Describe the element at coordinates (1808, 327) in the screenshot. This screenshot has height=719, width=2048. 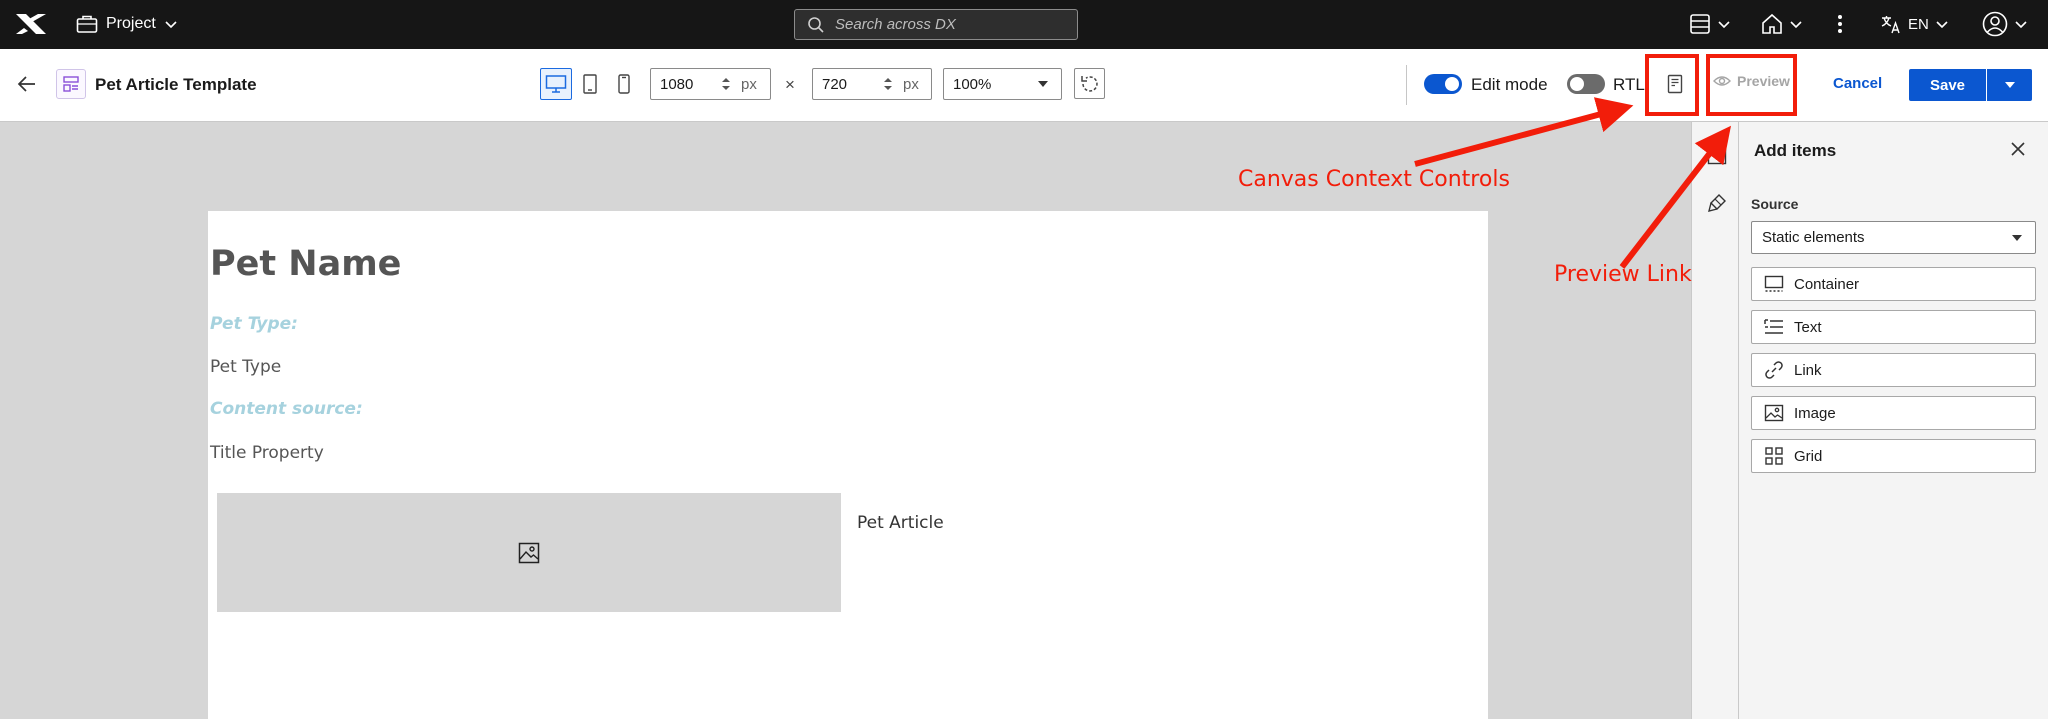
I see `add-item-label: Text` at that location.